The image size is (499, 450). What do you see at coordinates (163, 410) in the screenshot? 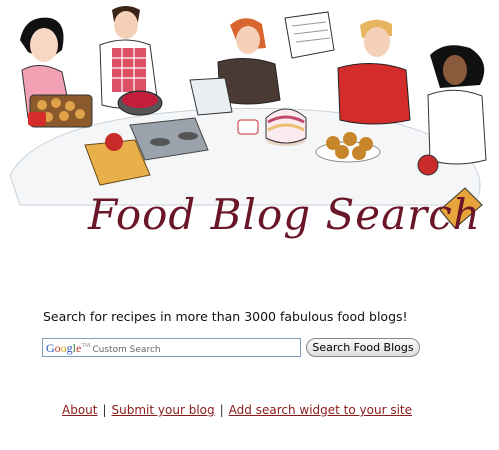
I see `submit-blog-link: Submit your blog` at bounding box center [163, 410].